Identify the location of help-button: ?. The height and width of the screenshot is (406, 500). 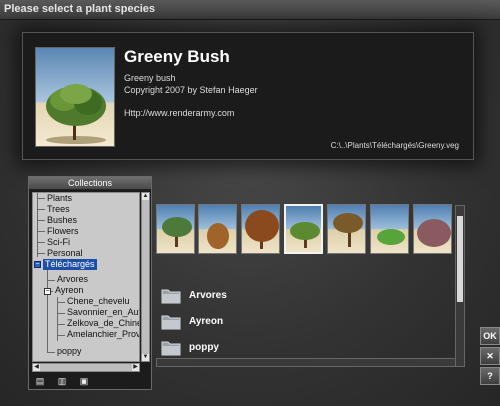
(490, 376).